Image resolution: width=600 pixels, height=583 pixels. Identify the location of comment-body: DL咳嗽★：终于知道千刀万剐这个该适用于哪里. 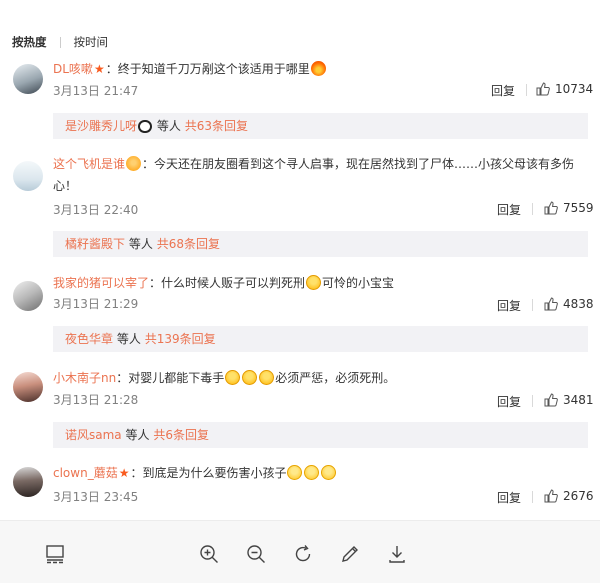
(320, 69).